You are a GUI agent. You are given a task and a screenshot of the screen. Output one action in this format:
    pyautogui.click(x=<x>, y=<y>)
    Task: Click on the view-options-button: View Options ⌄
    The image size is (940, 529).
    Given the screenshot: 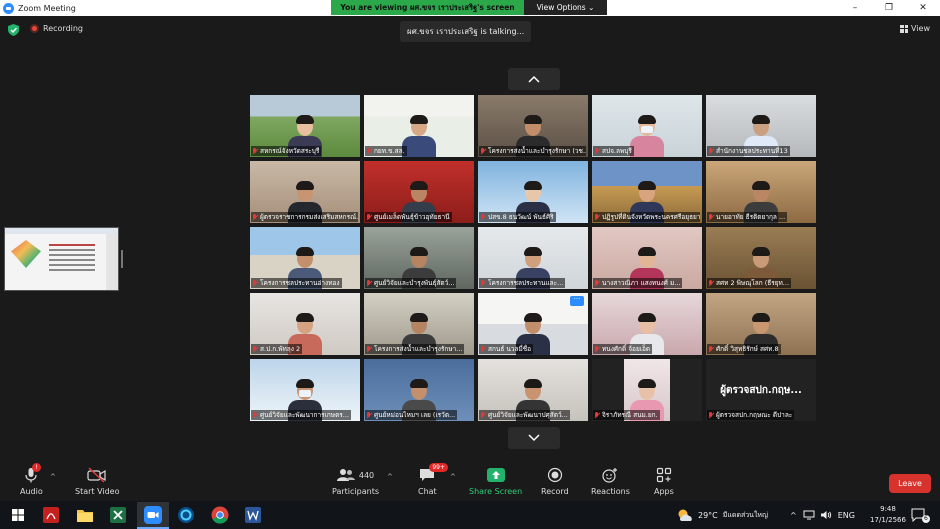 What is the action you would take?
    pyautogui.click(x=565, y=7)
    